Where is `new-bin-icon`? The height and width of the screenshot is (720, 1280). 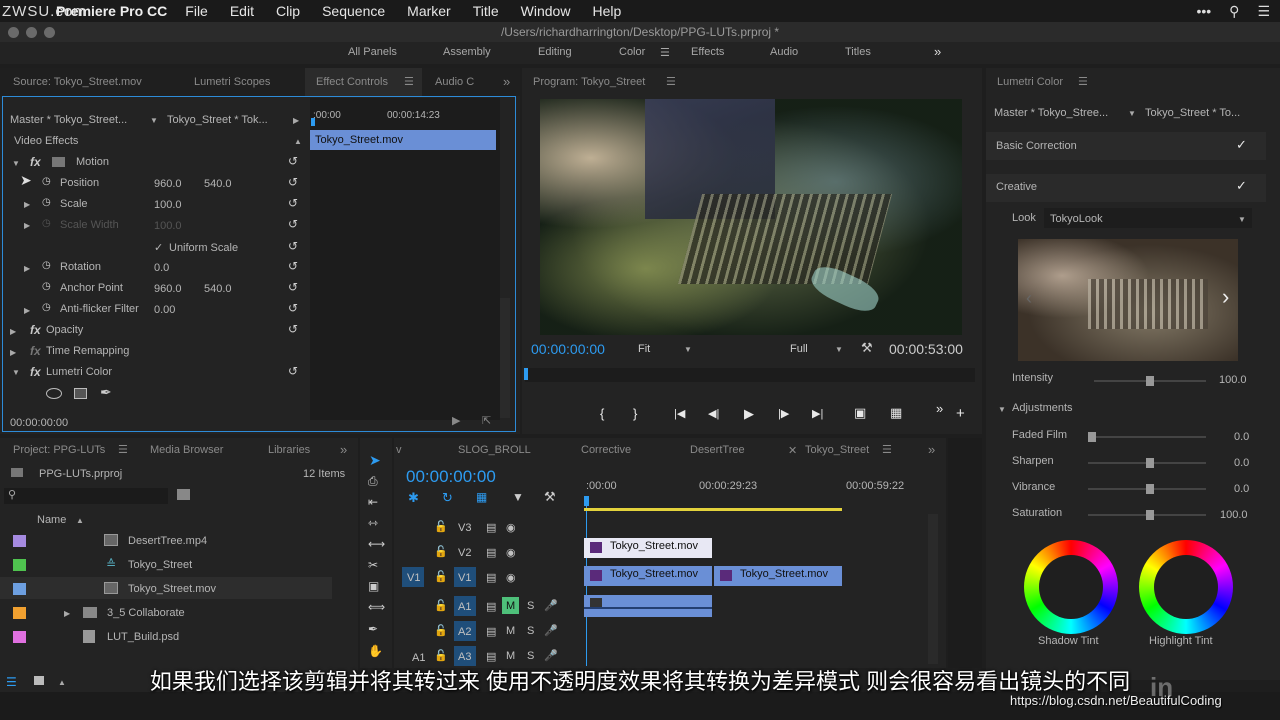
new-bin-icon is located at coordinates (183, 494).